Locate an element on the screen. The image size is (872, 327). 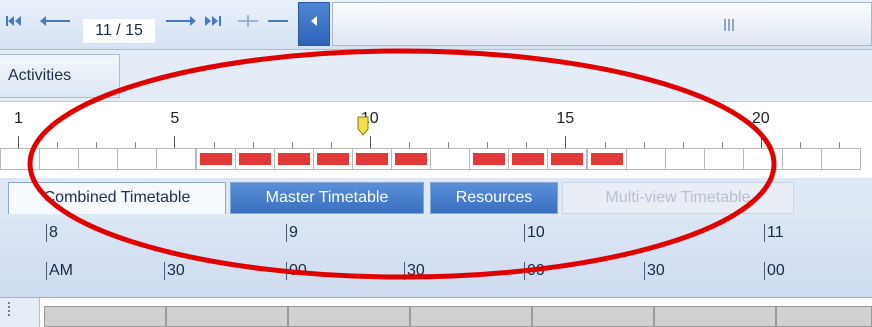
tab-combined-timetable: Combined Timetable is located at coordinates (117, 198).